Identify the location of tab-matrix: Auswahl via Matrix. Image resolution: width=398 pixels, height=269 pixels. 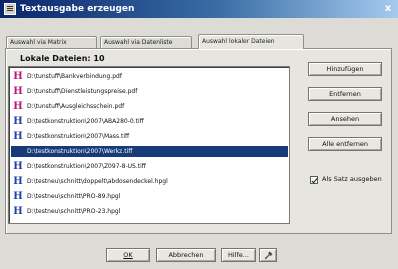
(51, 42).